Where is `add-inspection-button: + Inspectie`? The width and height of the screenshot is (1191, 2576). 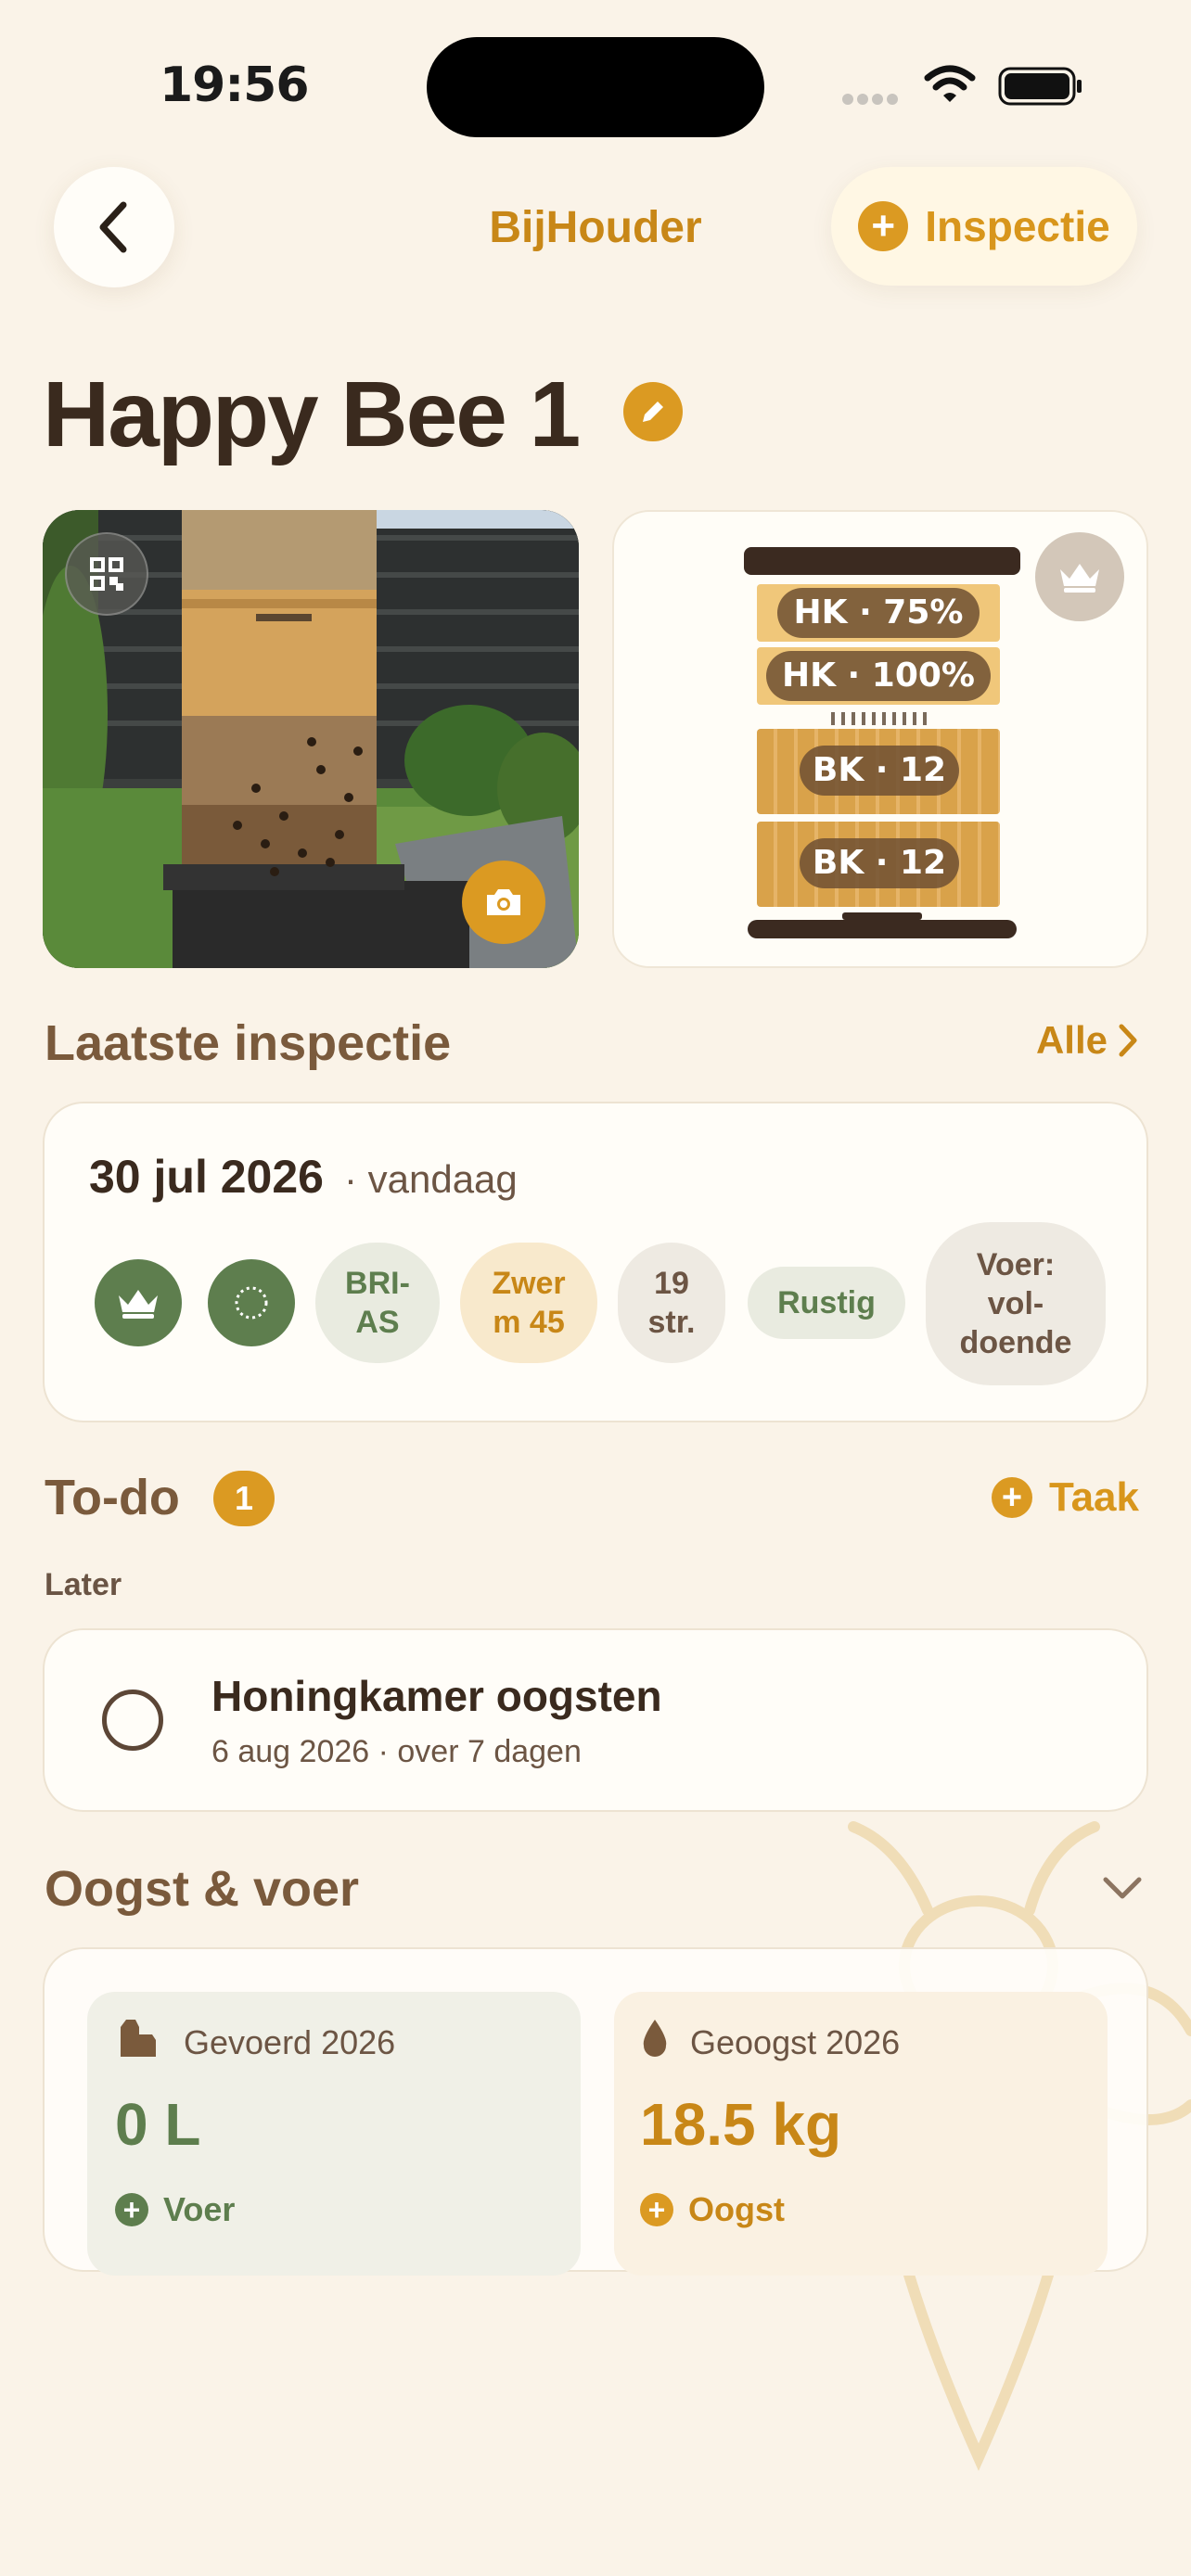
add-inspection-button: + Inspectie is located at coordinates (984, 227).